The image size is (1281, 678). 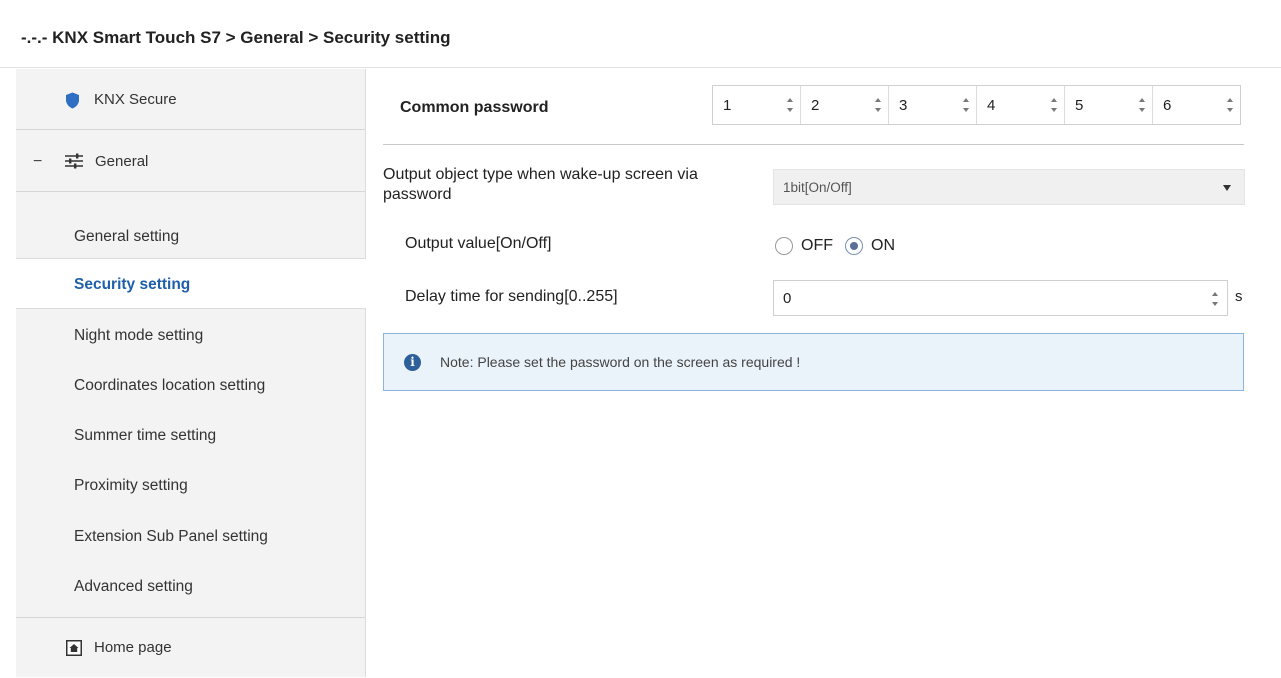 I want to click on password-digit-5: 5, so click(x=1109, y=105).